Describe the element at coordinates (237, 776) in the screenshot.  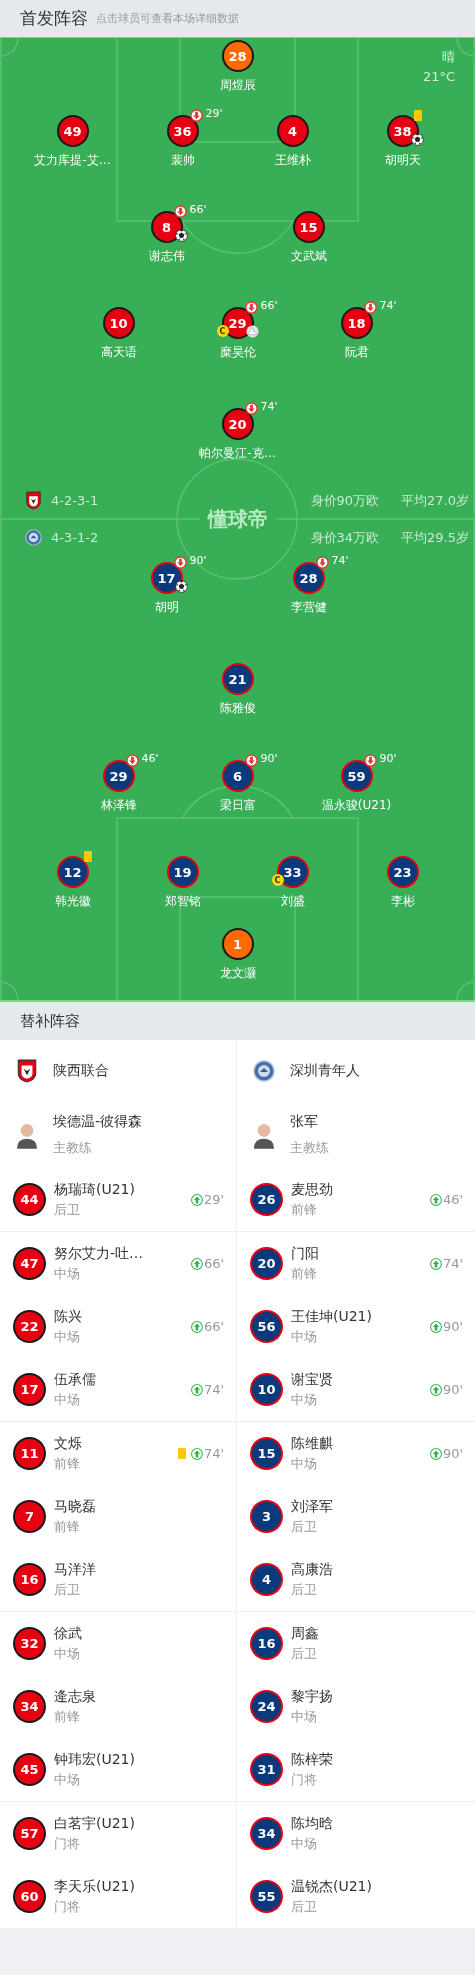
I see `shirt-number: 6` at that location.